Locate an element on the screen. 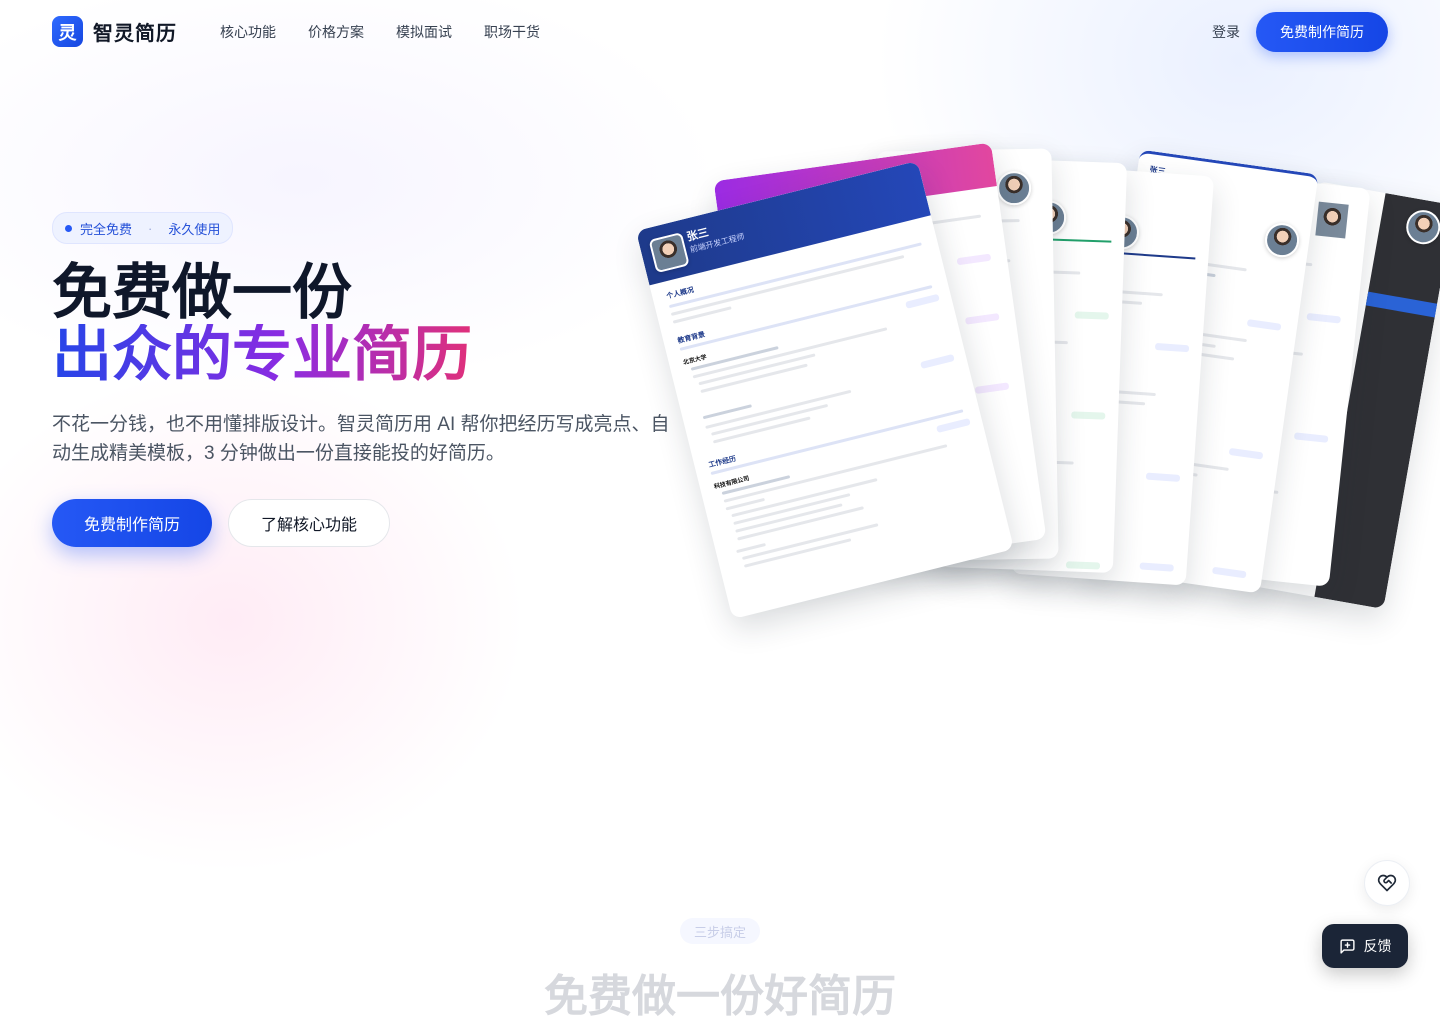 This screenshot has height=1024, width=1440. badge-forever-label: 永久使用 is located at coordinates (194, 229).